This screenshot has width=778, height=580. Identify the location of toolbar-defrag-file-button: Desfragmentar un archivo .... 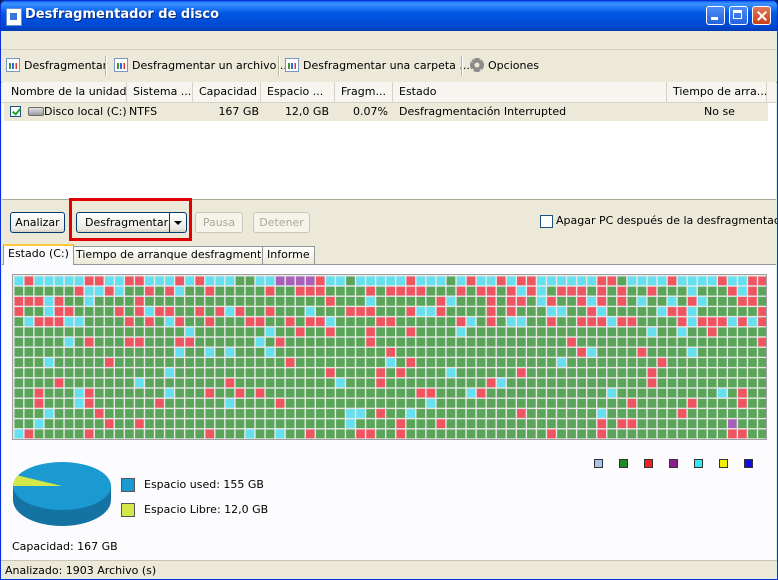
(202, 66).